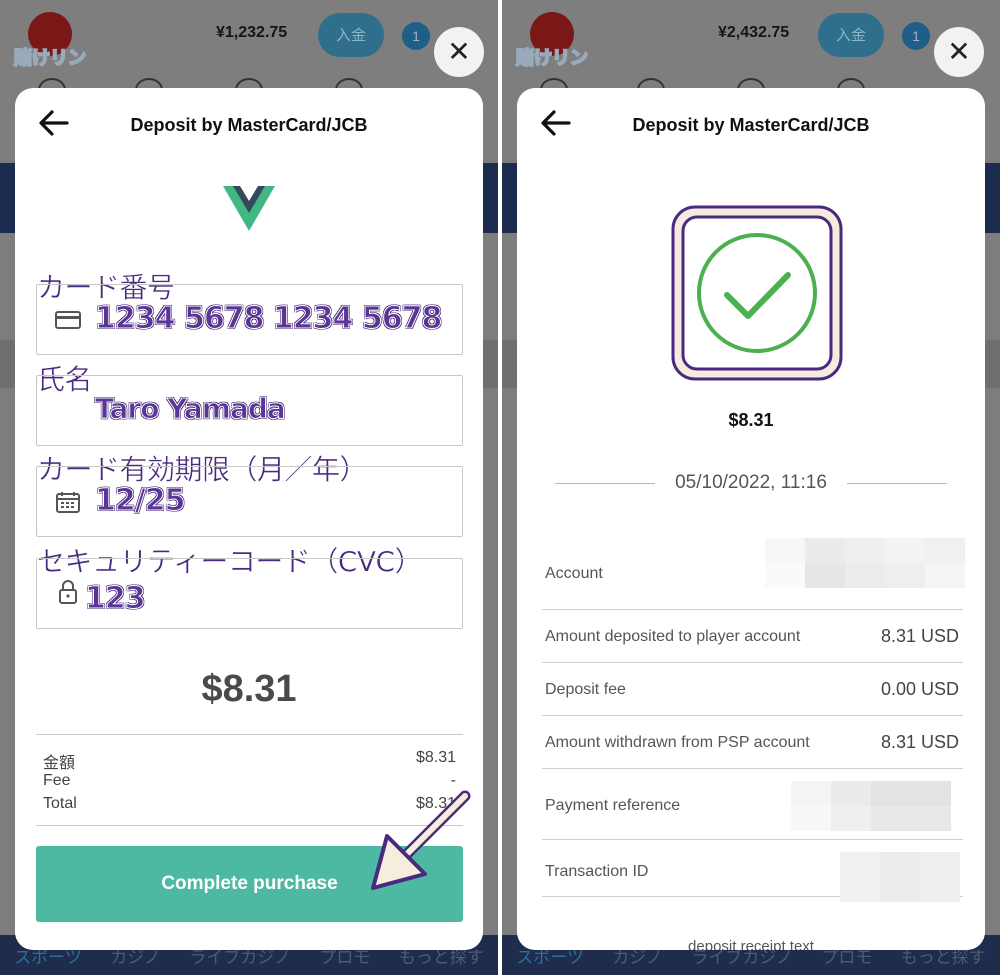 Image resolution: width=1000 pixels, height=975 pixels. What do you see at coordinates (249, 593) in the screenshot?
I see `cvc-field: 123` at bounding box center [249, 593].